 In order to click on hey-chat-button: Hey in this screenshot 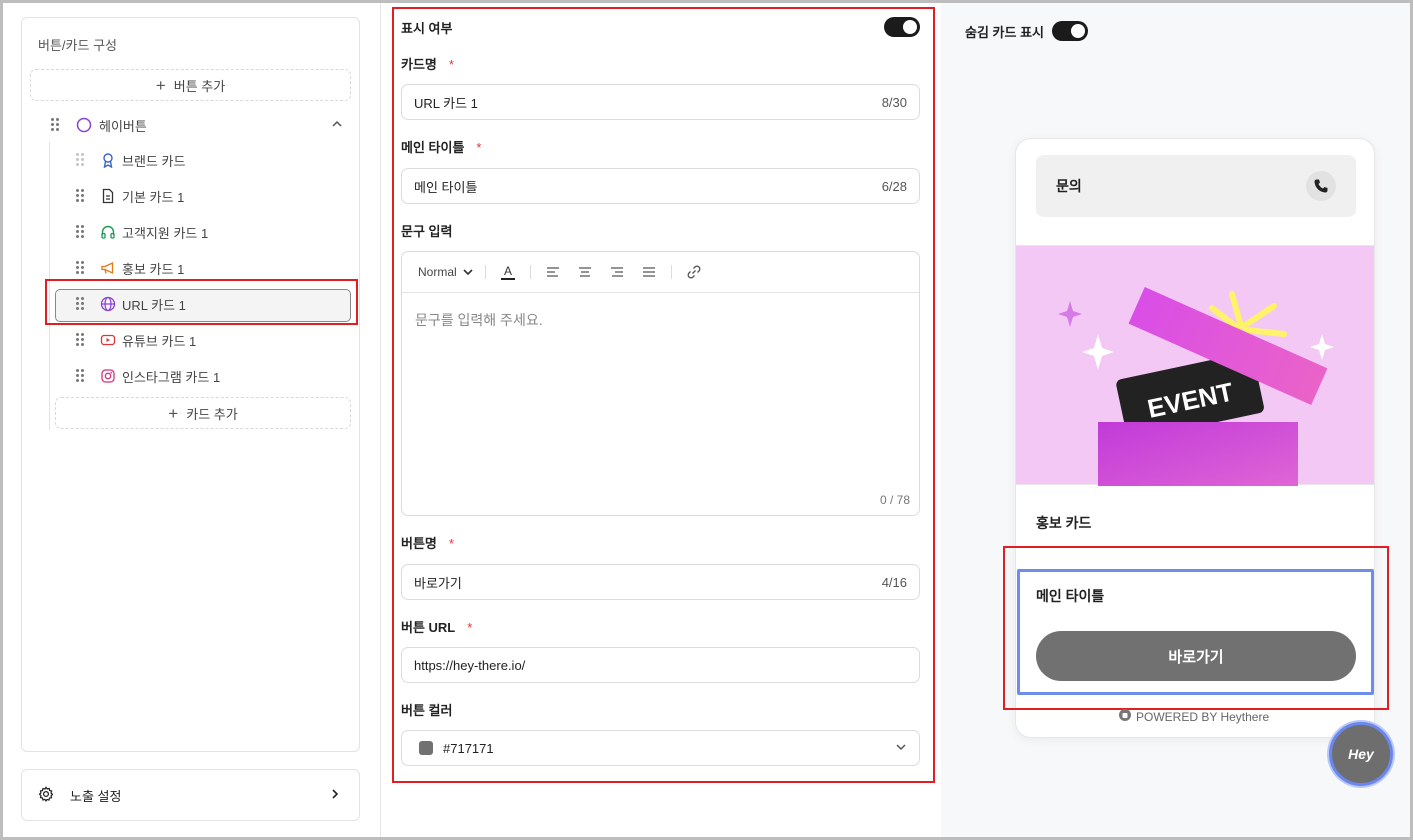, I will do `click(1361, 754)`.